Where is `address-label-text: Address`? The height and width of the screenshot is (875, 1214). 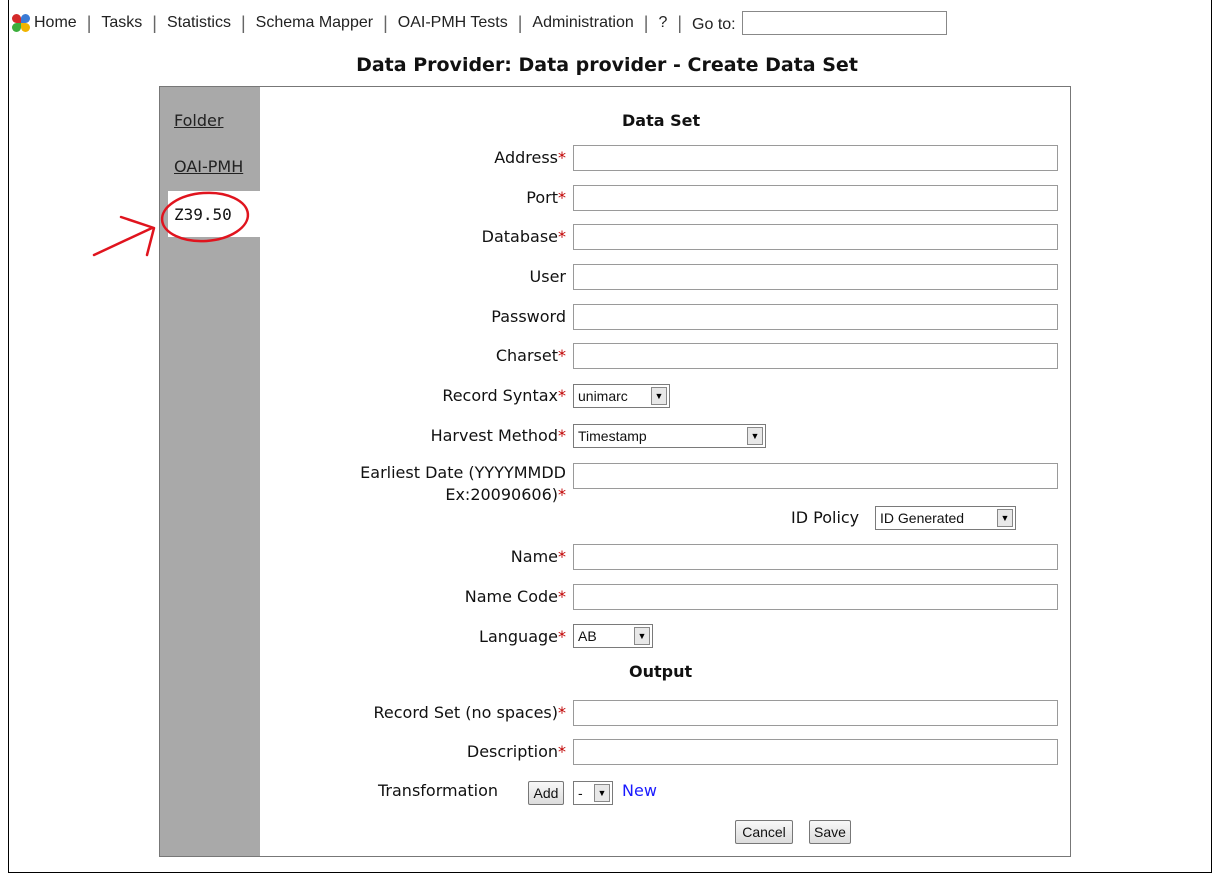 address-label-text: Address is located at coordinates (526, 157).